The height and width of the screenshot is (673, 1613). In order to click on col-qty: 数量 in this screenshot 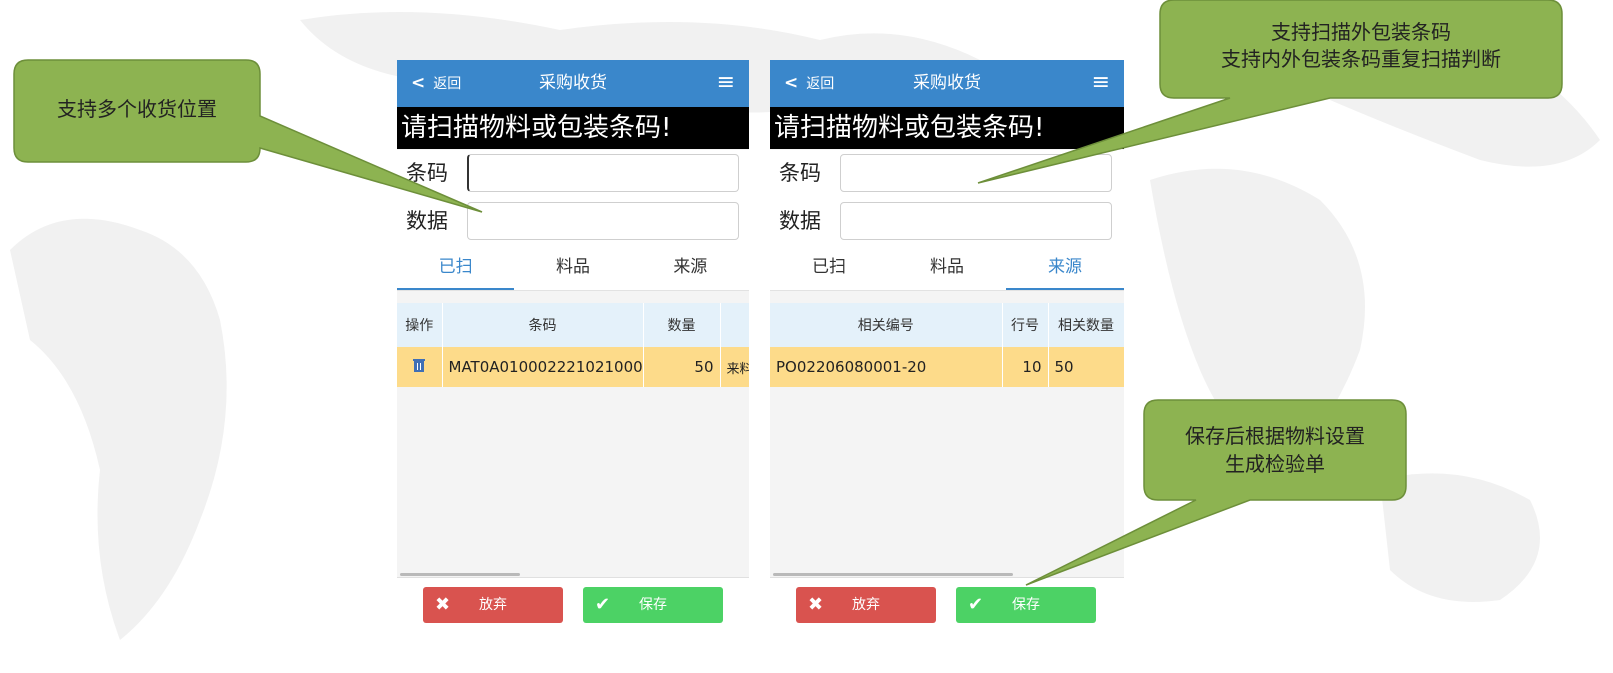, I will do `click(682, 325)`.